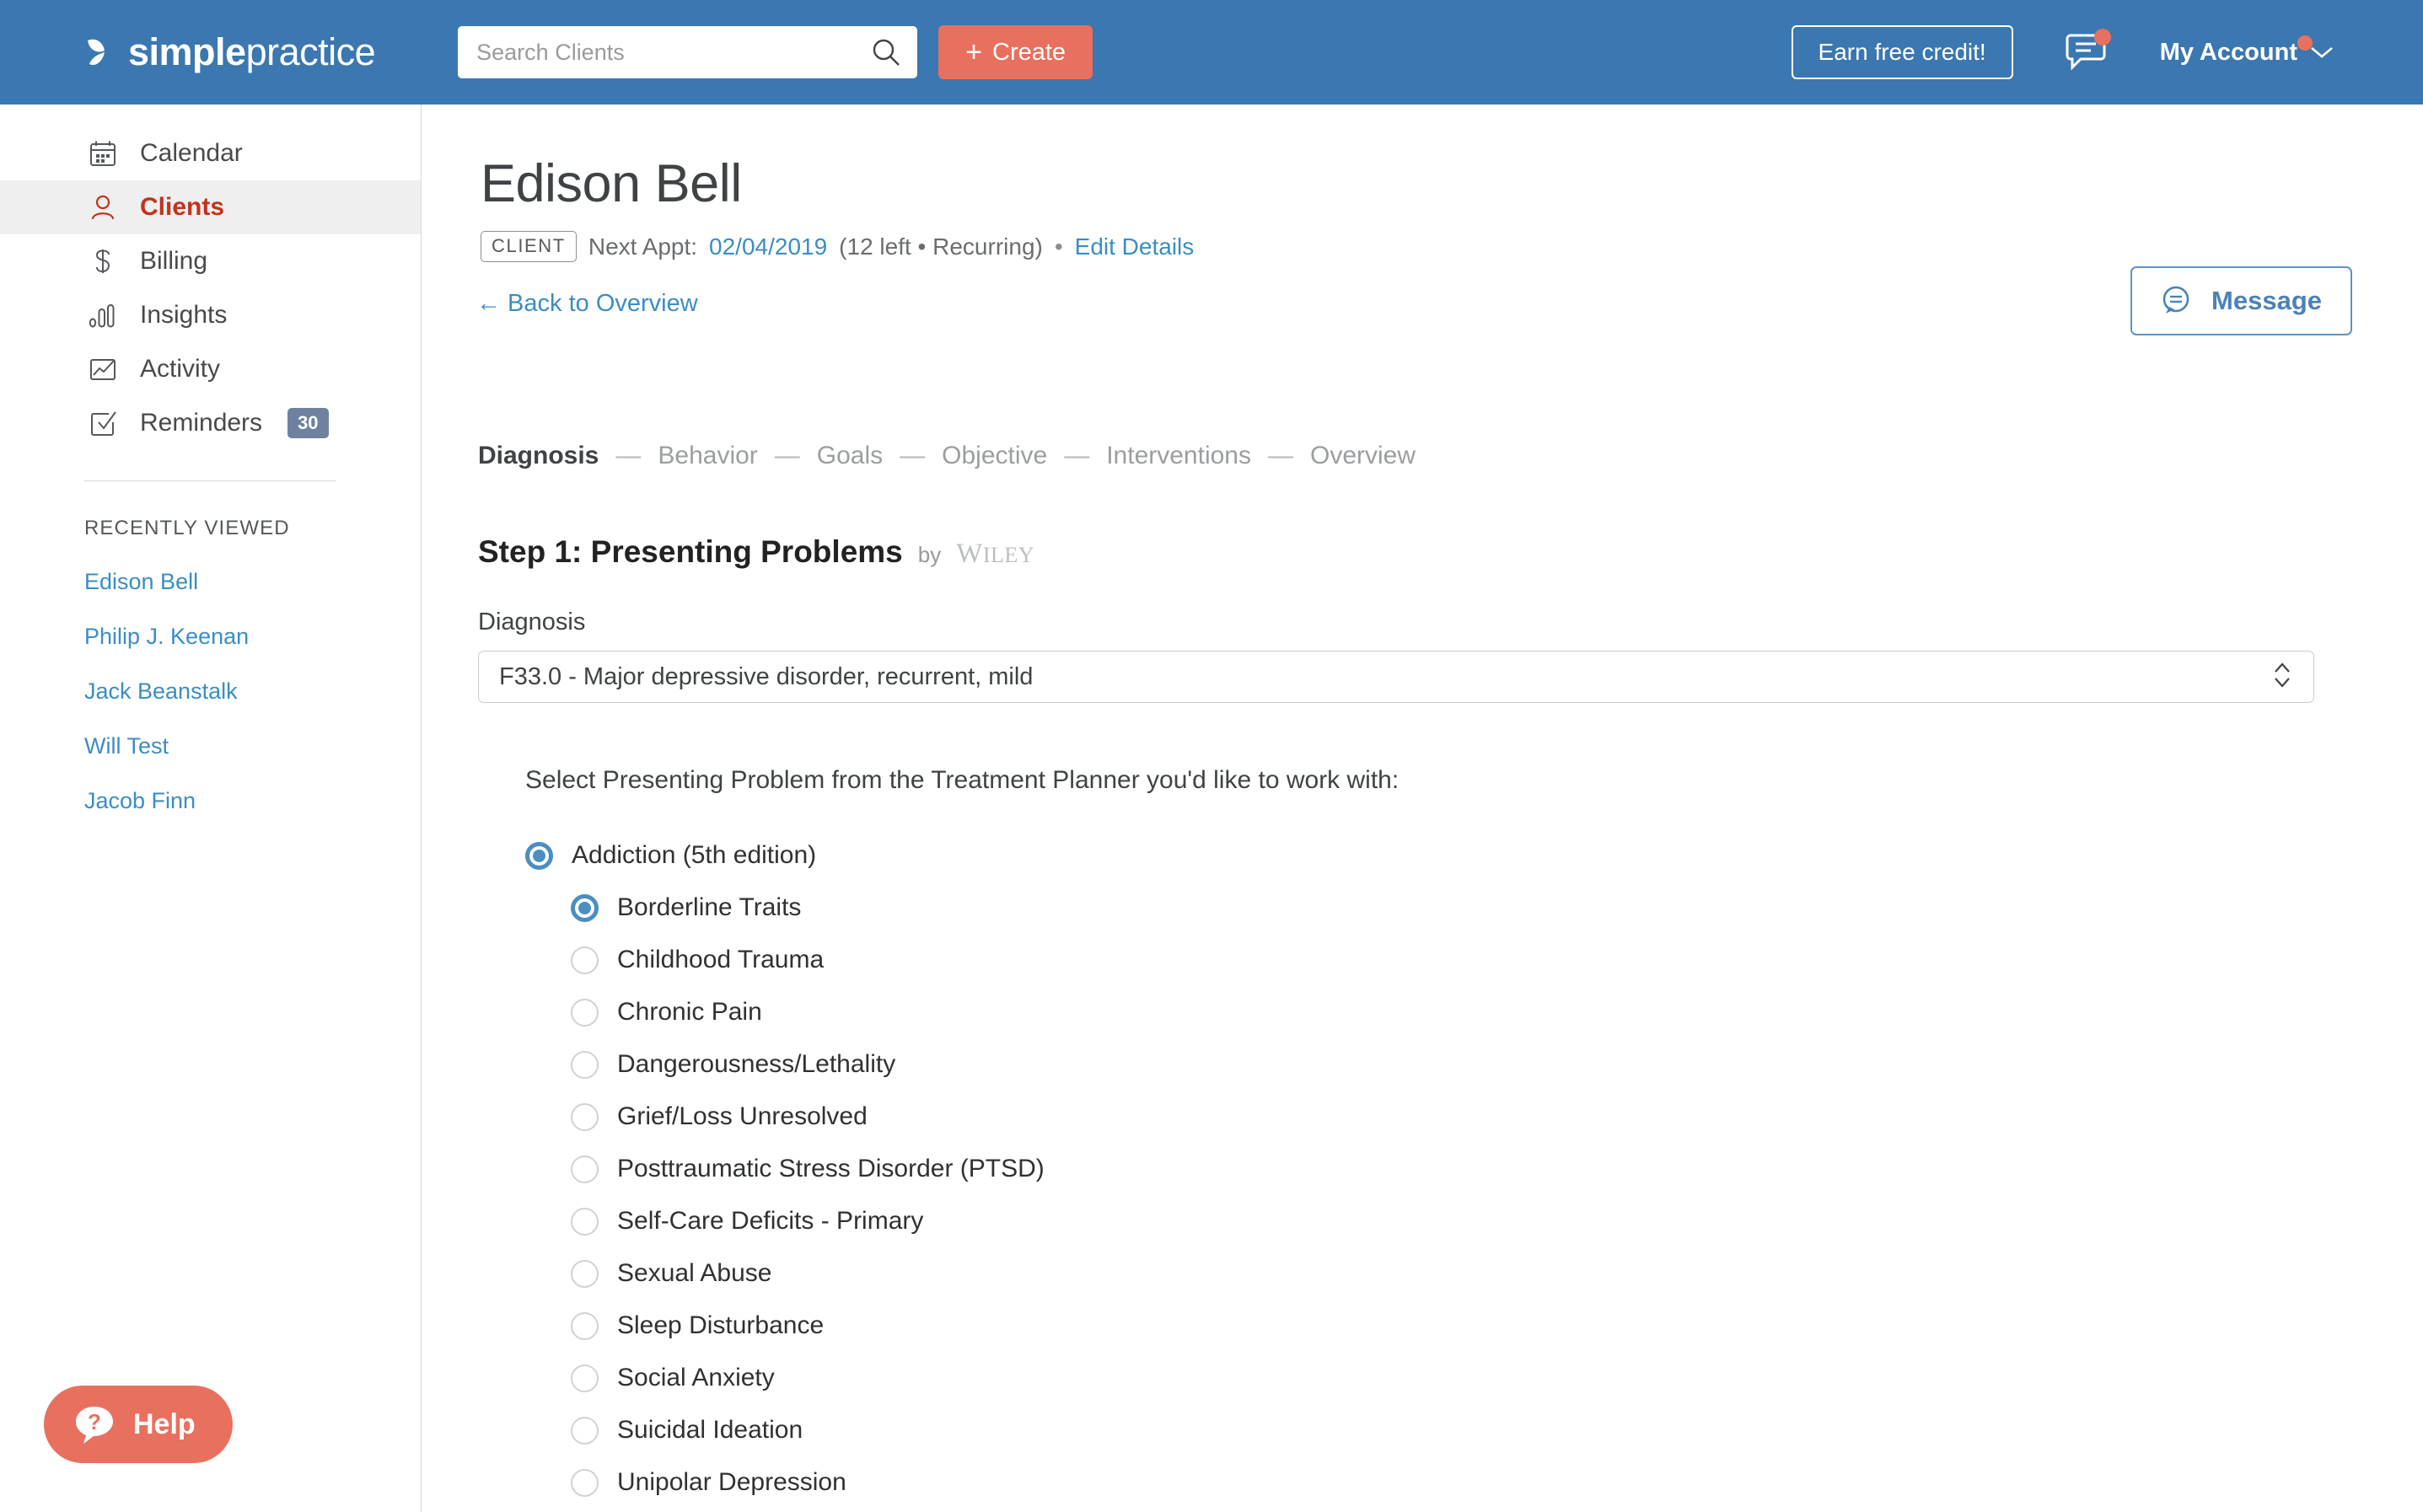 Image resolution: width=2423 pixels, height=1512 pixels. Describe the element at coordinates (1423, 1064) in the screenshot. I see `option-row: Dangerousness/Lethality` at that location.